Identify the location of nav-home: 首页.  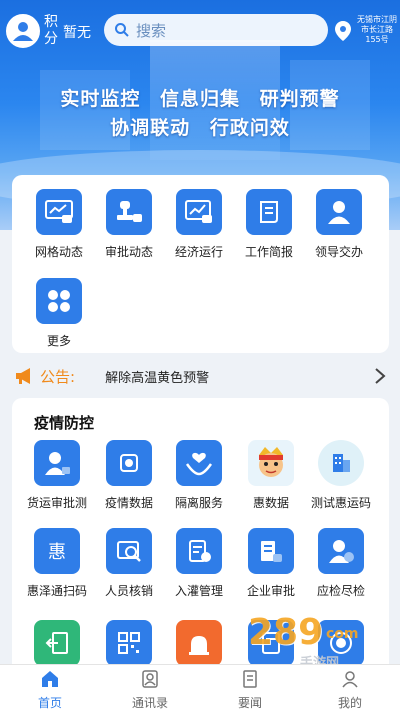
(50, 688).